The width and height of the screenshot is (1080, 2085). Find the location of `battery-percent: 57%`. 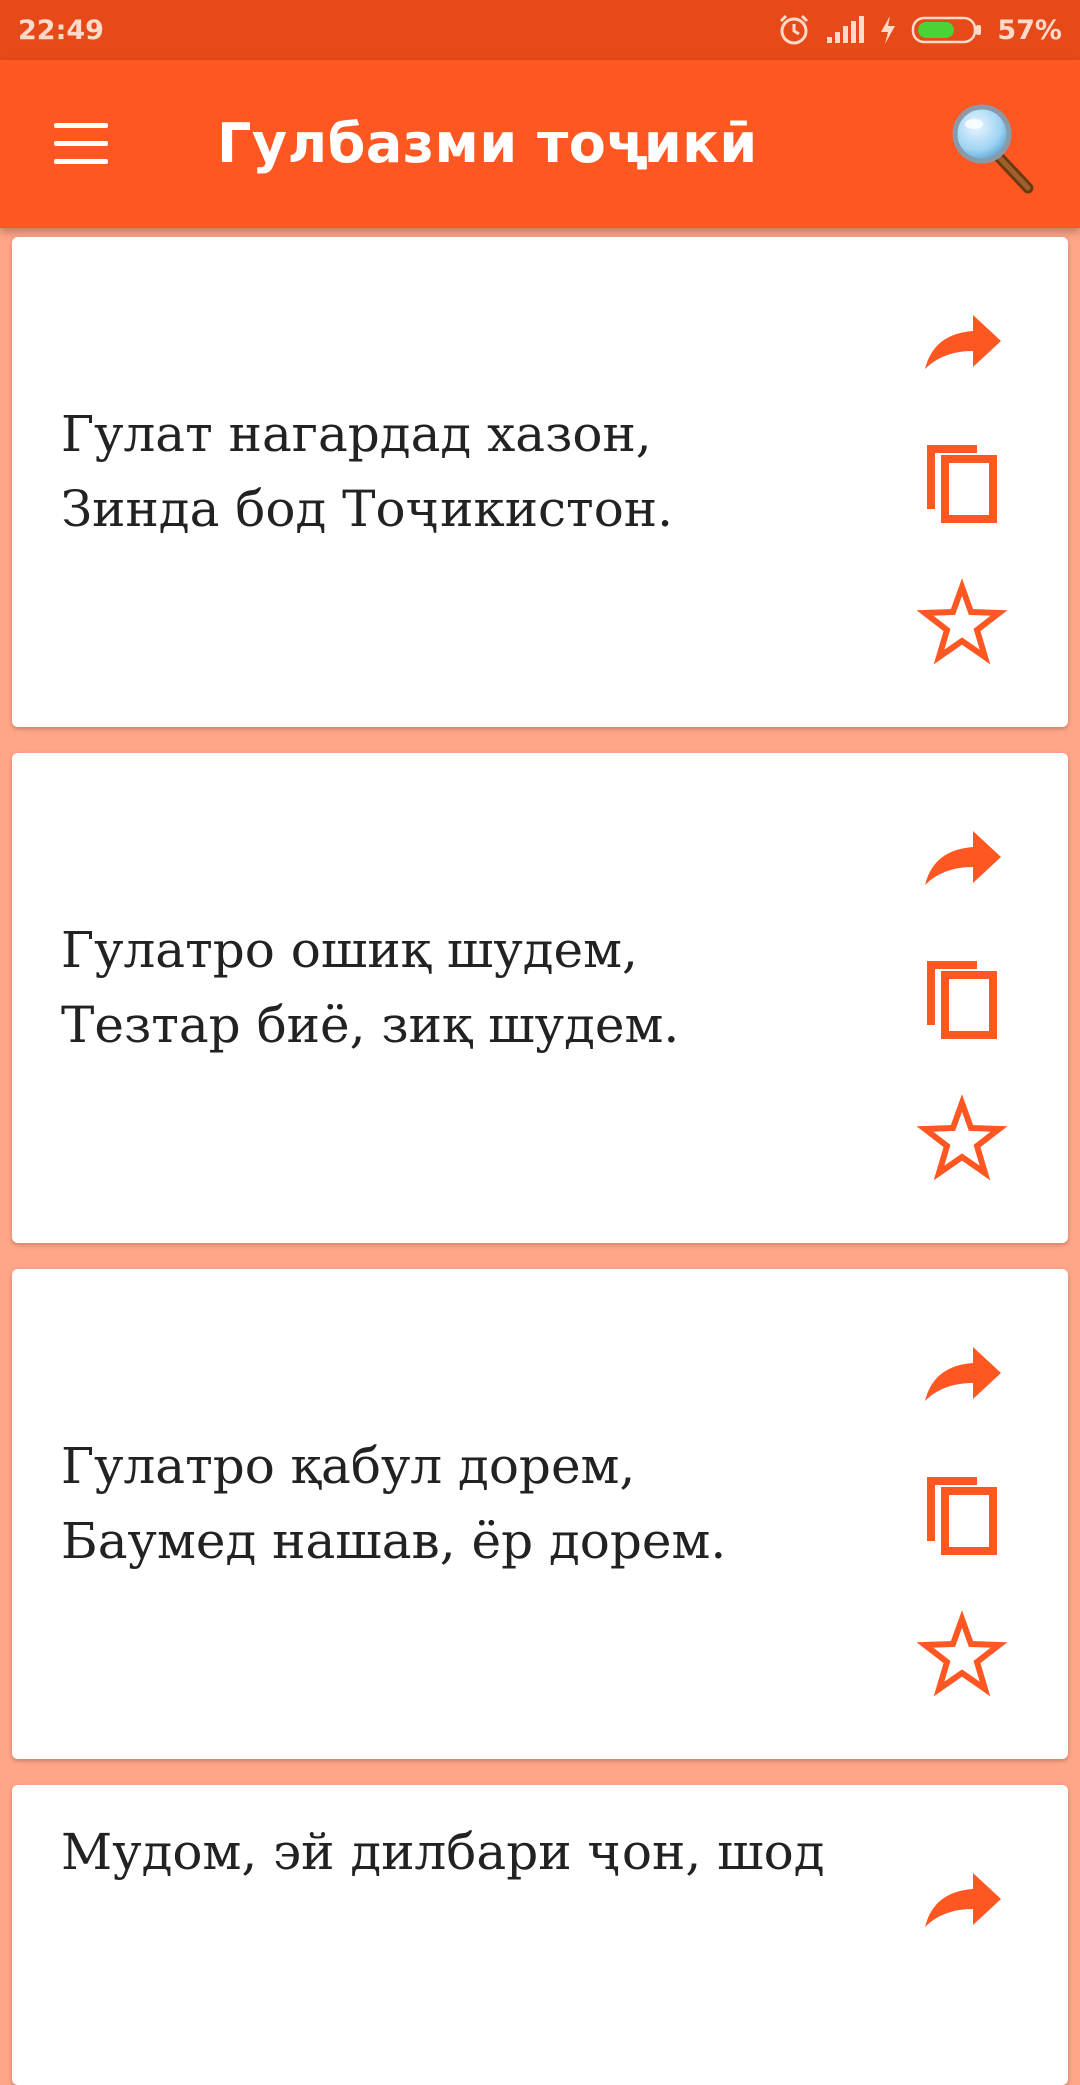

battery-percent: 57% is located at coordinates (1029, 30).